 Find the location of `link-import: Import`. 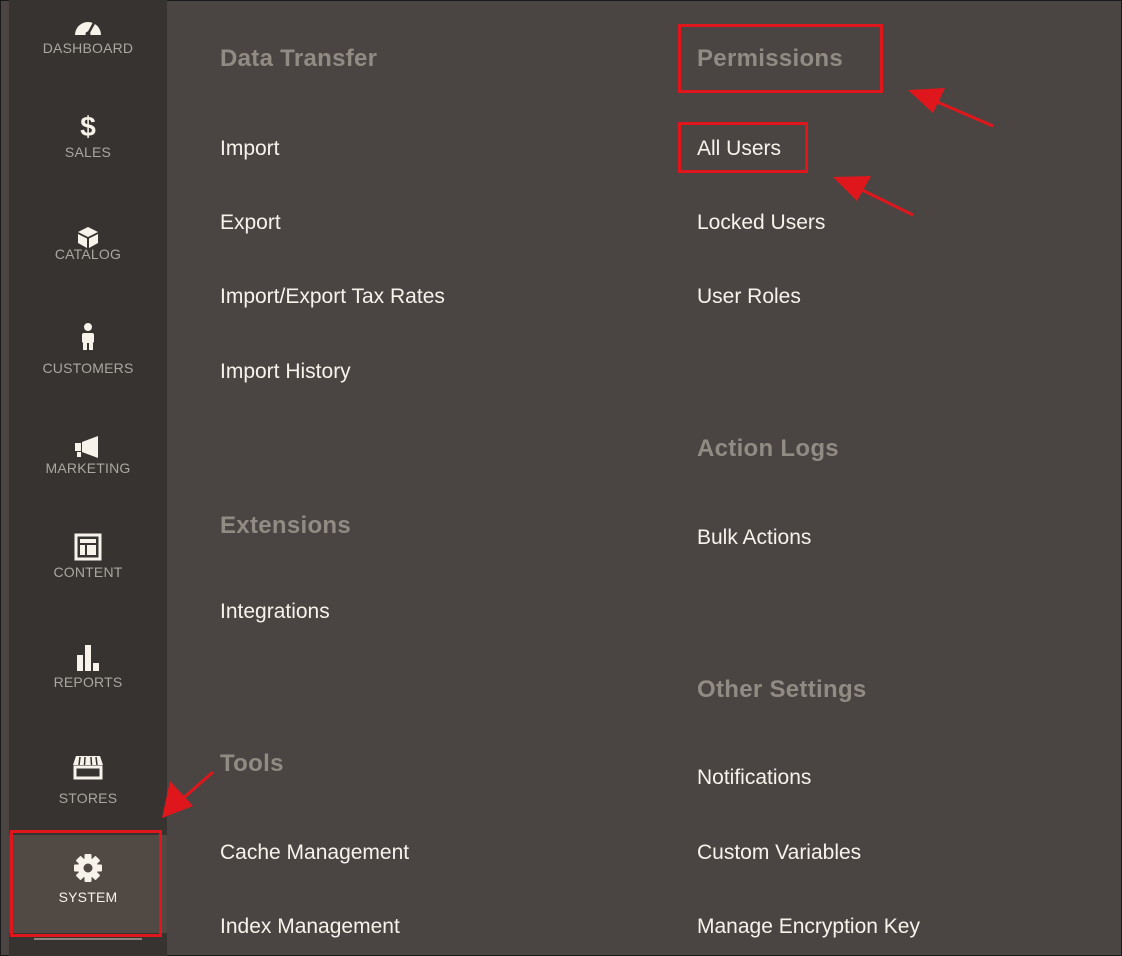

link-import: Import is located at coordinates (250, 149).